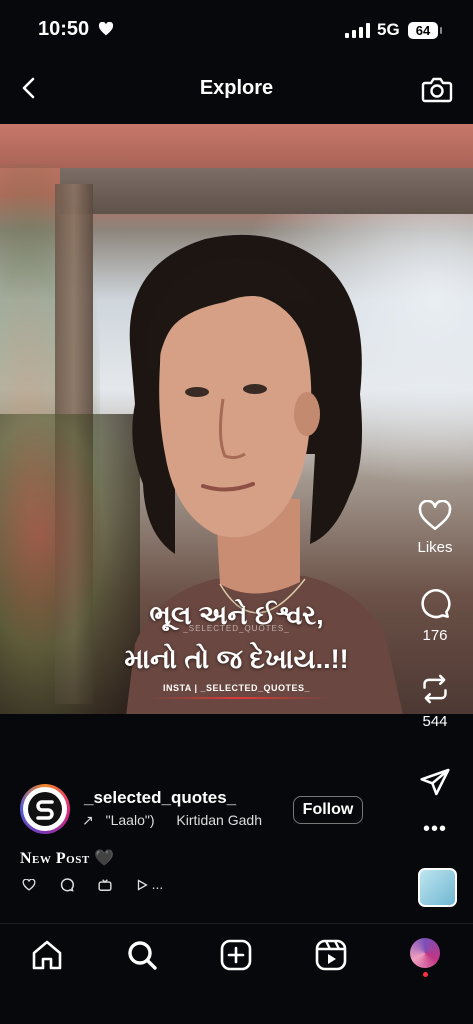 The height and width of the screenshot is (1024, 473). What do you see at coordinates (219, 820) in the screenshot?
I see `audio-artist: Kirtidan Gadh` at bounding box center [219, 820].